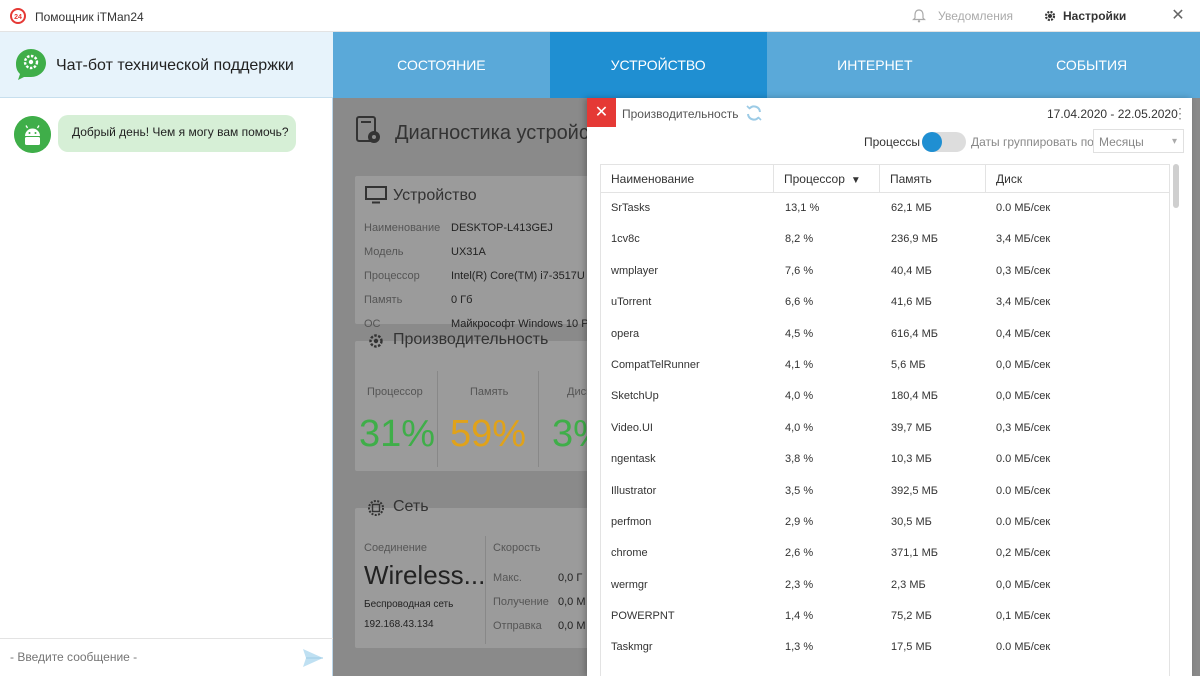 This screenshot has width=1200, height=676. What do you see at coordinates (1023, 616) in the screenshot?
I see `process-disk: 0,1 МБ/сек` at bounding box center [1023, 616].